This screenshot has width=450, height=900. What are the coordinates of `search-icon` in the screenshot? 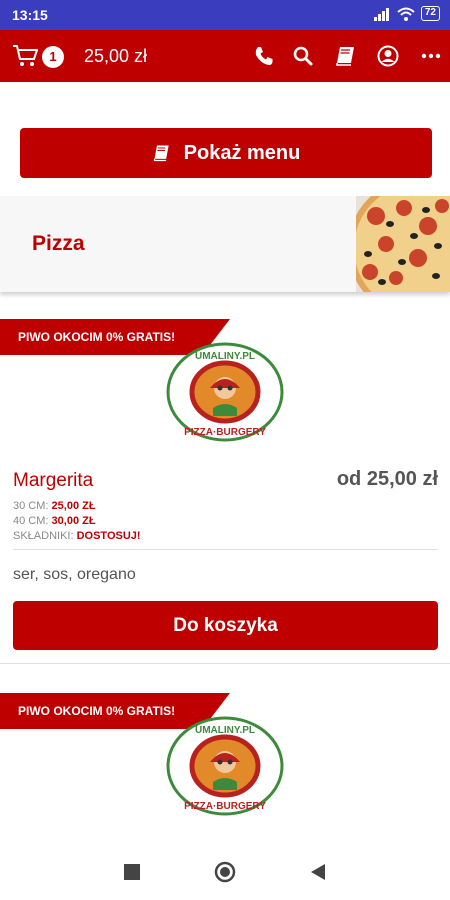 It's located at (303, 56).